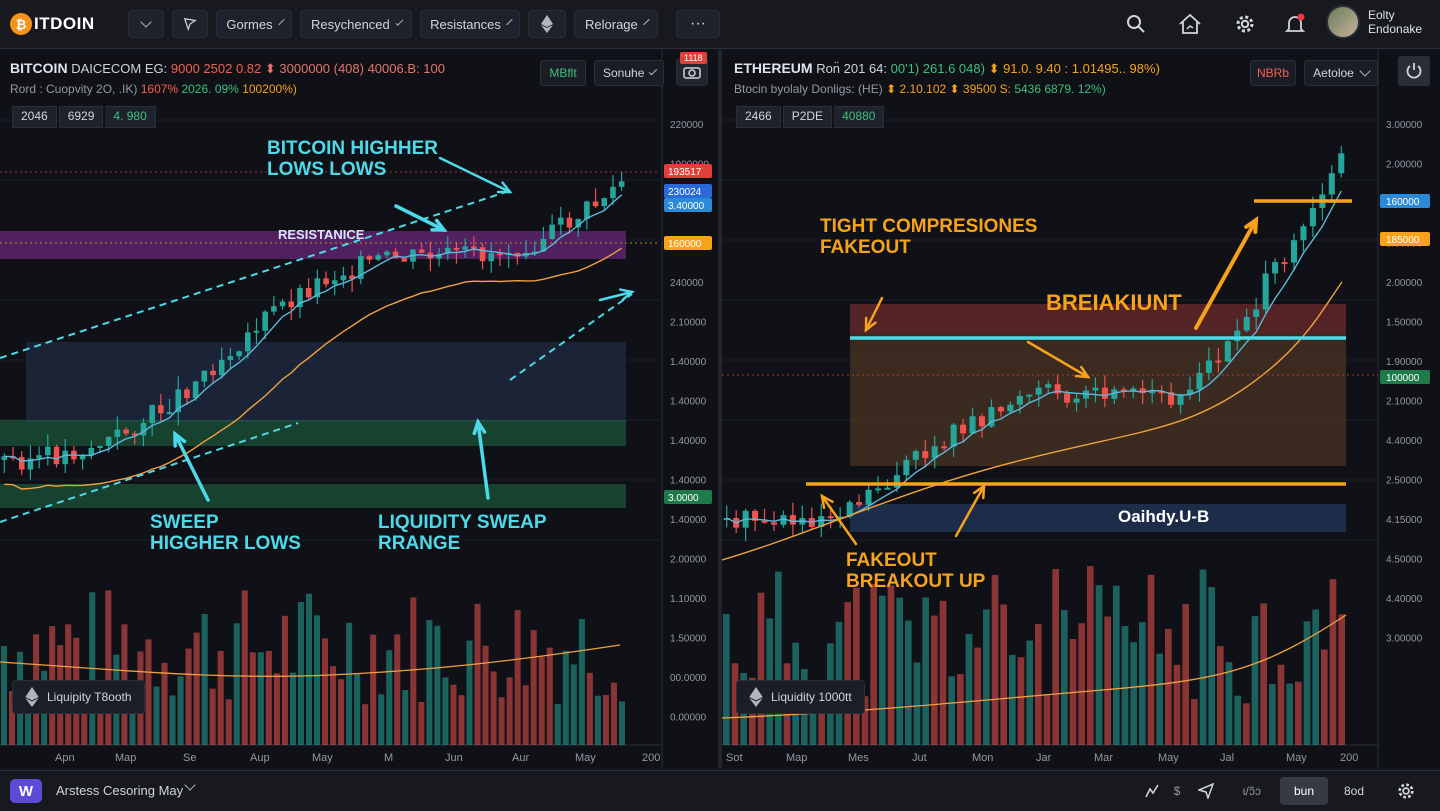 This screenshot has width=1440, height=811. What do you see at coordinates (81, 117) in the screenshot?
I see `value-box-2: 6929` at bounding box center [81, 117].